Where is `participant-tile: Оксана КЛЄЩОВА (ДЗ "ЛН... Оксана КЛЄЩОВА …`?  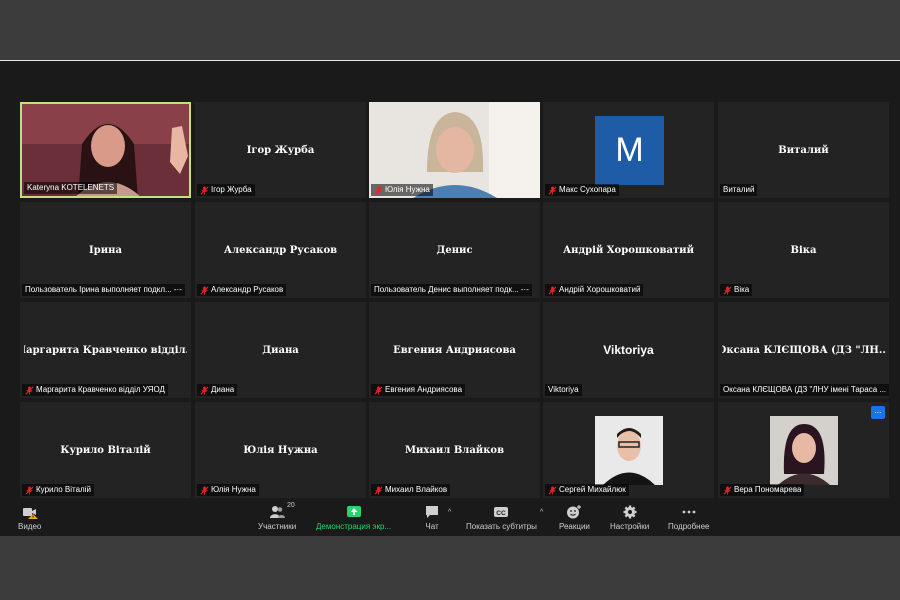
participant-tile: Оксана КЛЄЩОВА (ДЗ "ЛН... Оксана КЛЄЩОВА … is located at coordinates (803, 350).